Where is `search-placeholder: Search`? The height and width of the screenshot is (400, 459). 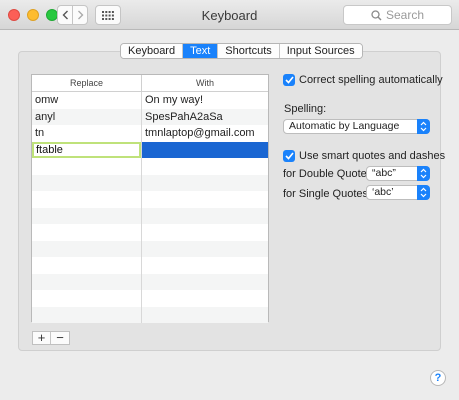 search-placeholder: Search is located at coordinates (405, 15).